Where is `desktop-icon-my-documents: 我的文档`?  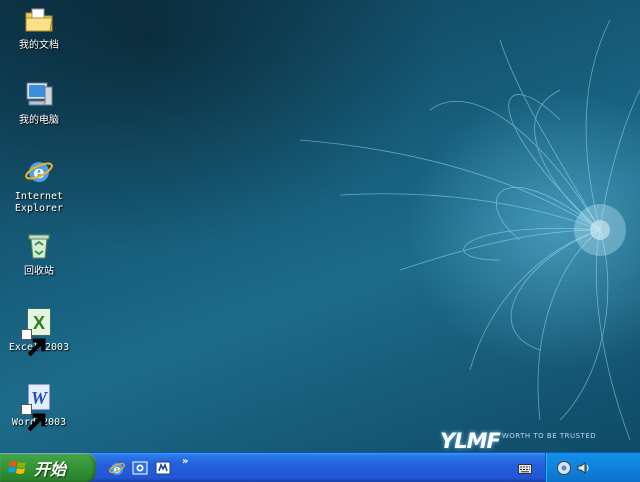 desktop-icon-my-documents: 我的文档 is located at coordinates (39, 28).